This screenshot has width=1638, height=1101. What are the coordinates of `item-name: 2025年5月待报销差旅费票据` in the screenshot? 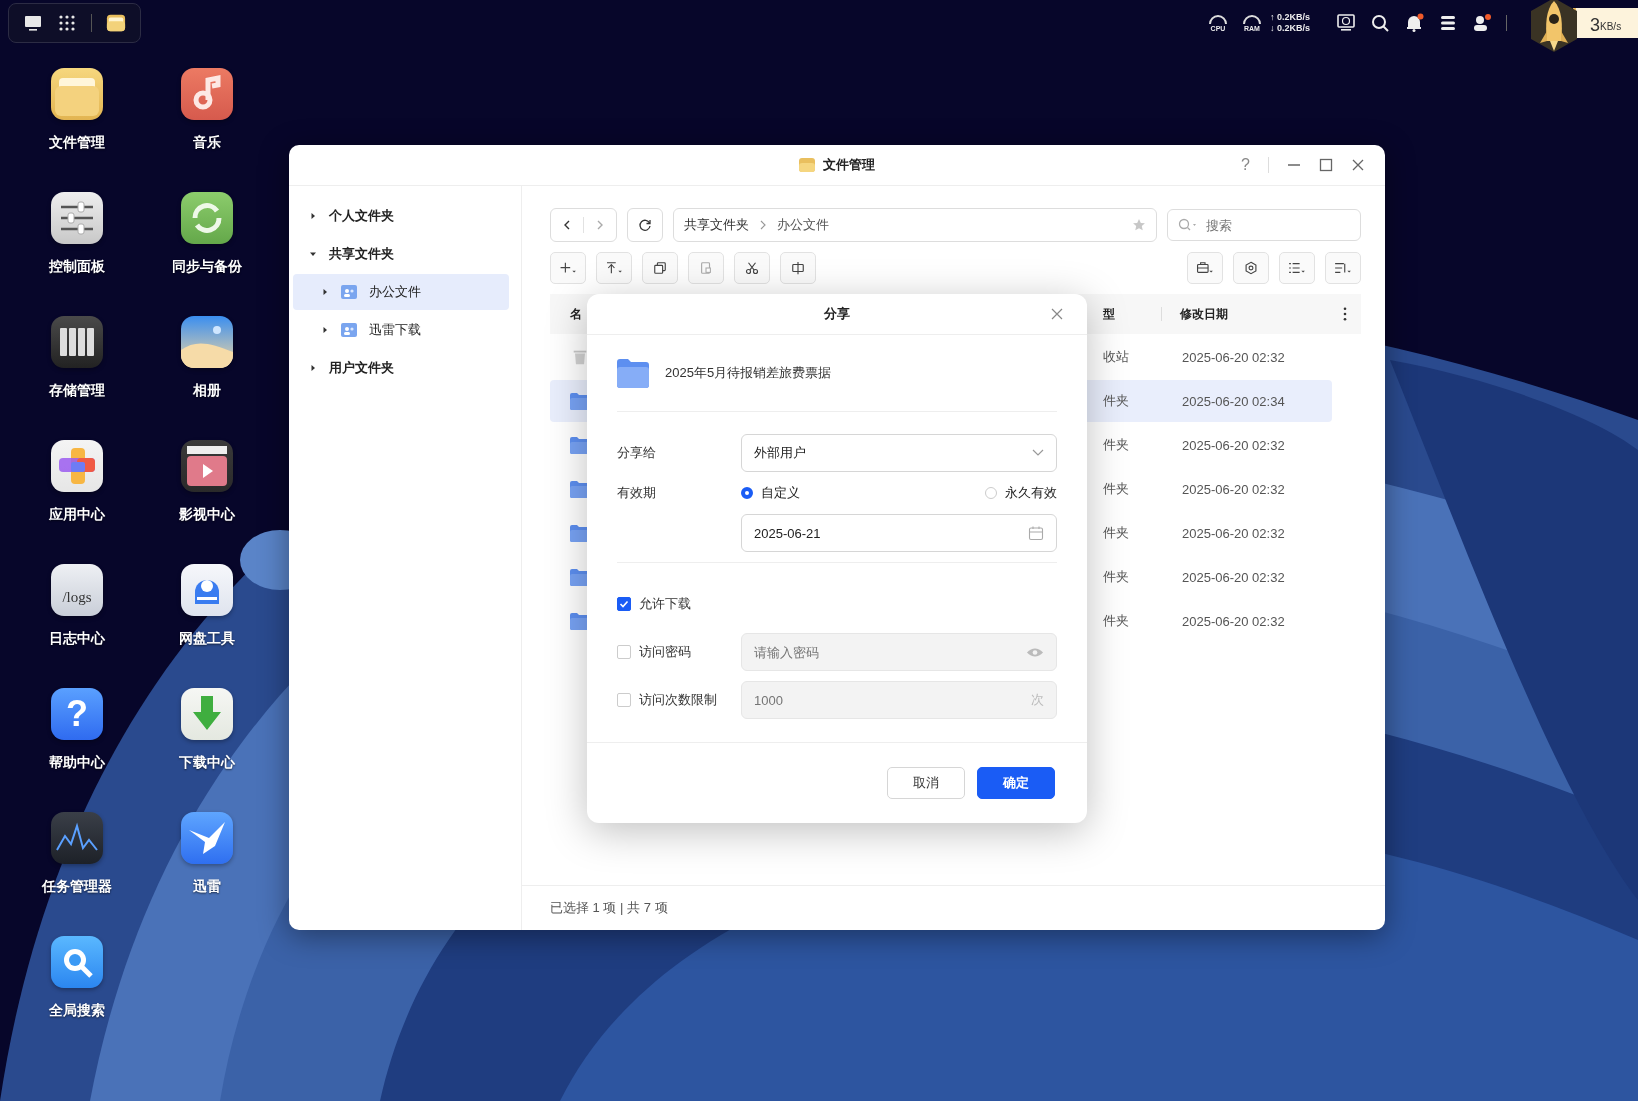 It's located at (748, 373).